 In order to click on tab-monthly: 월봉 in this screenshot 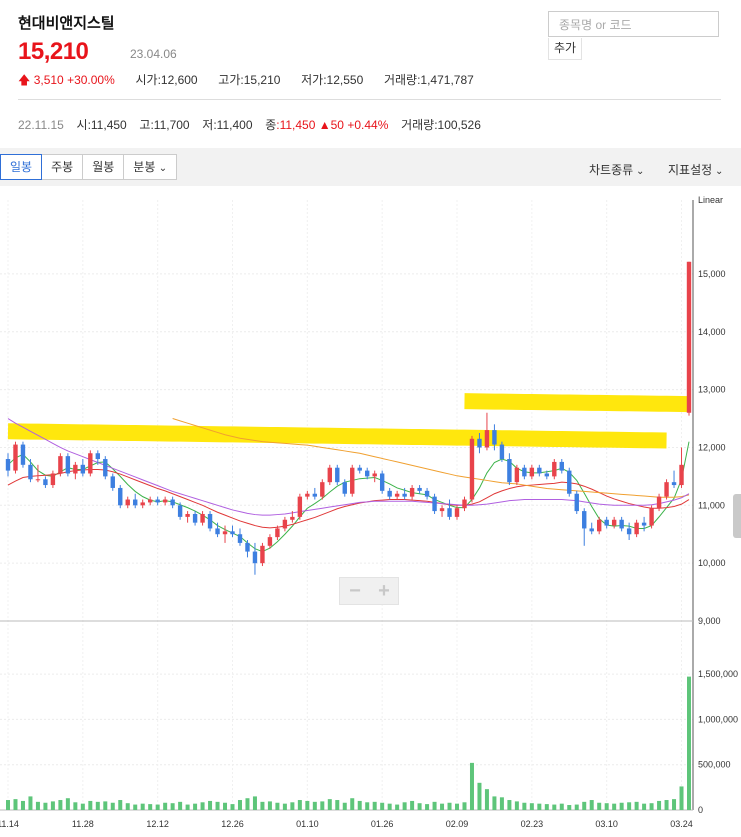, I will do `click(104, 167)`.